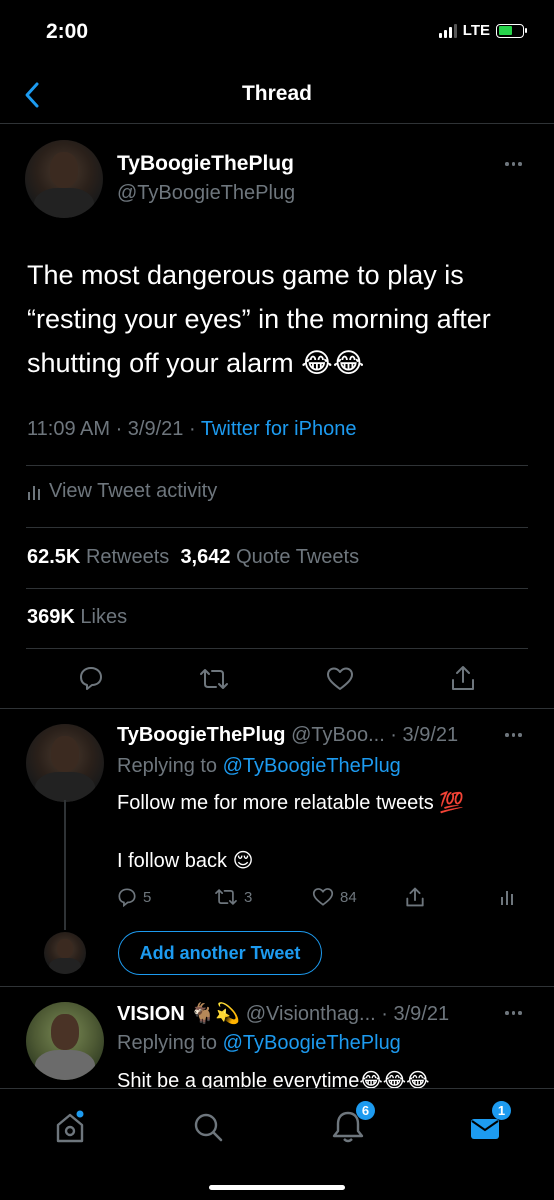 The image size is (554, 1200). Describe the element at coordinates (220, 953) in the screenshot. I see `add-another-tweet-button: Add another Tweet` at that location.